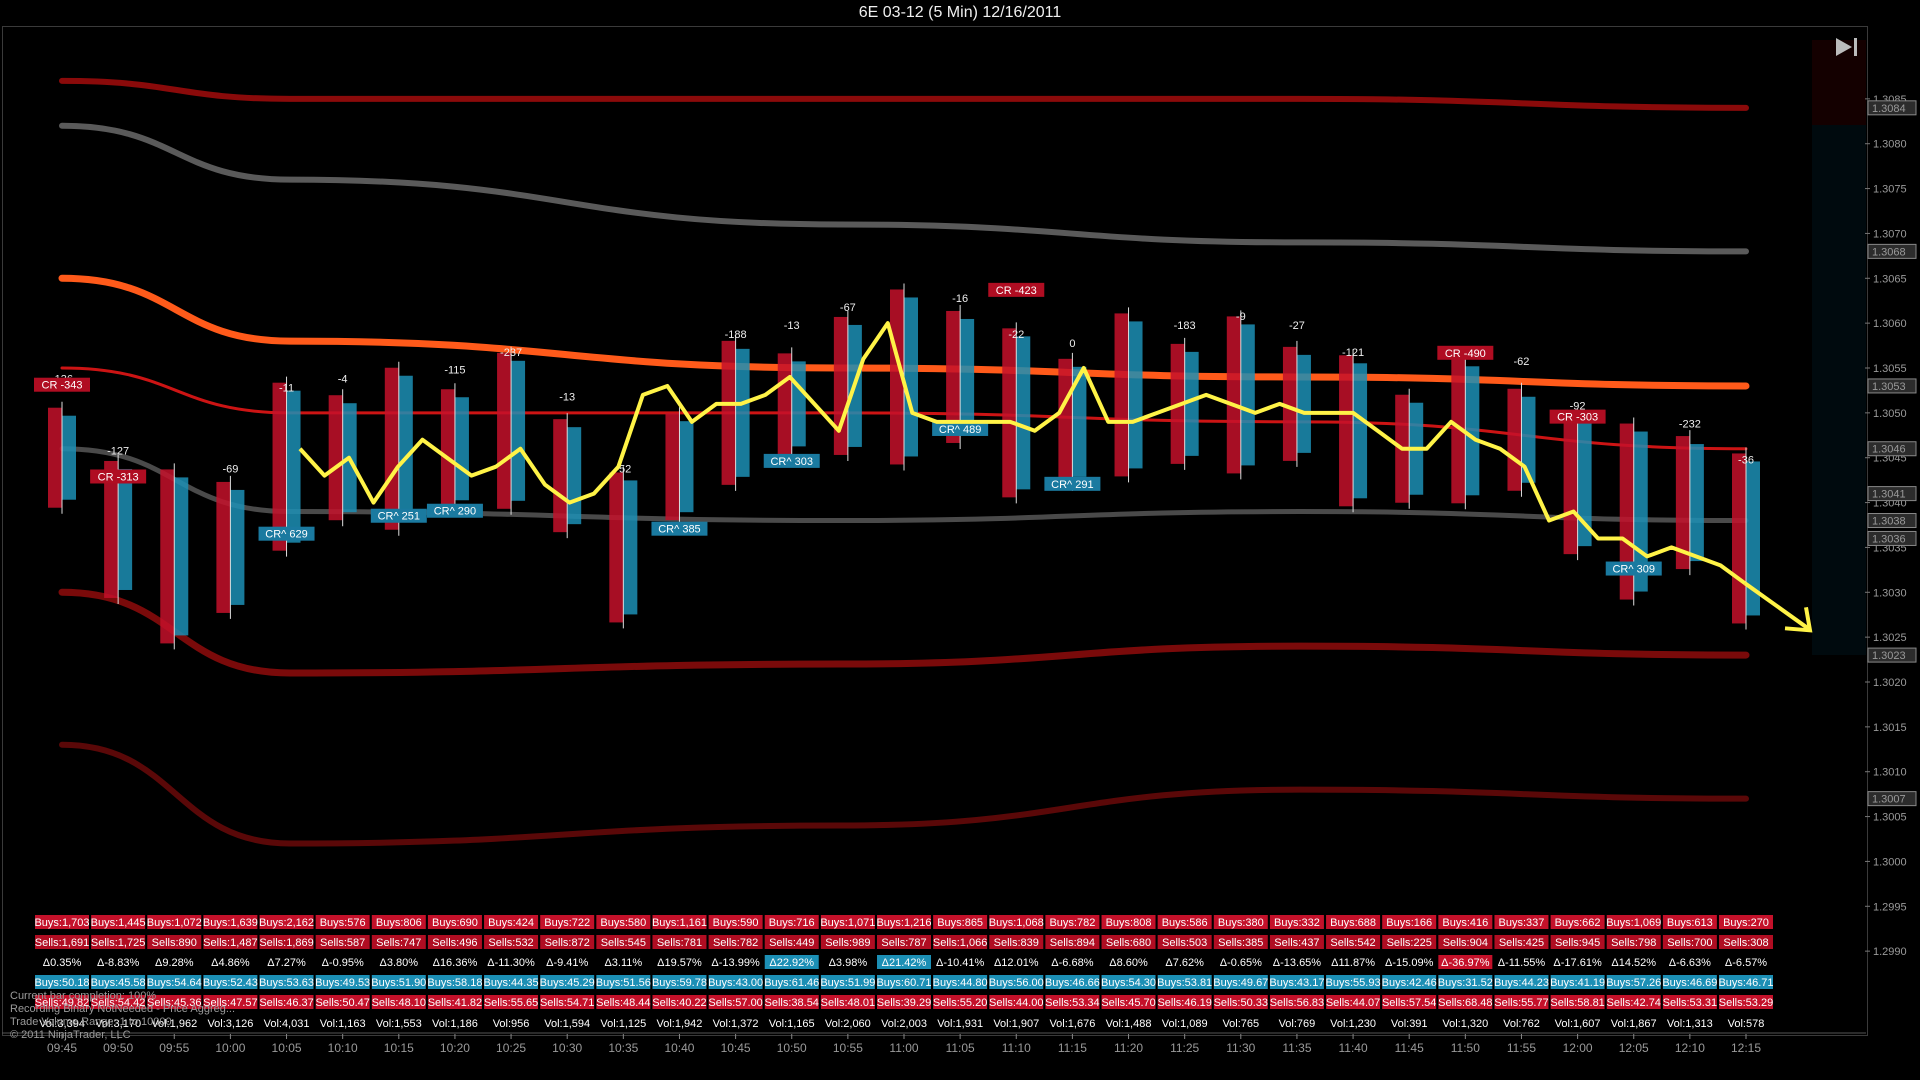 The image size is (1920, 1080). What do you see at coordinates (903, 943) in the screenshot?
I see `sells-count: Sells:787` at bounding box center [903, 943].